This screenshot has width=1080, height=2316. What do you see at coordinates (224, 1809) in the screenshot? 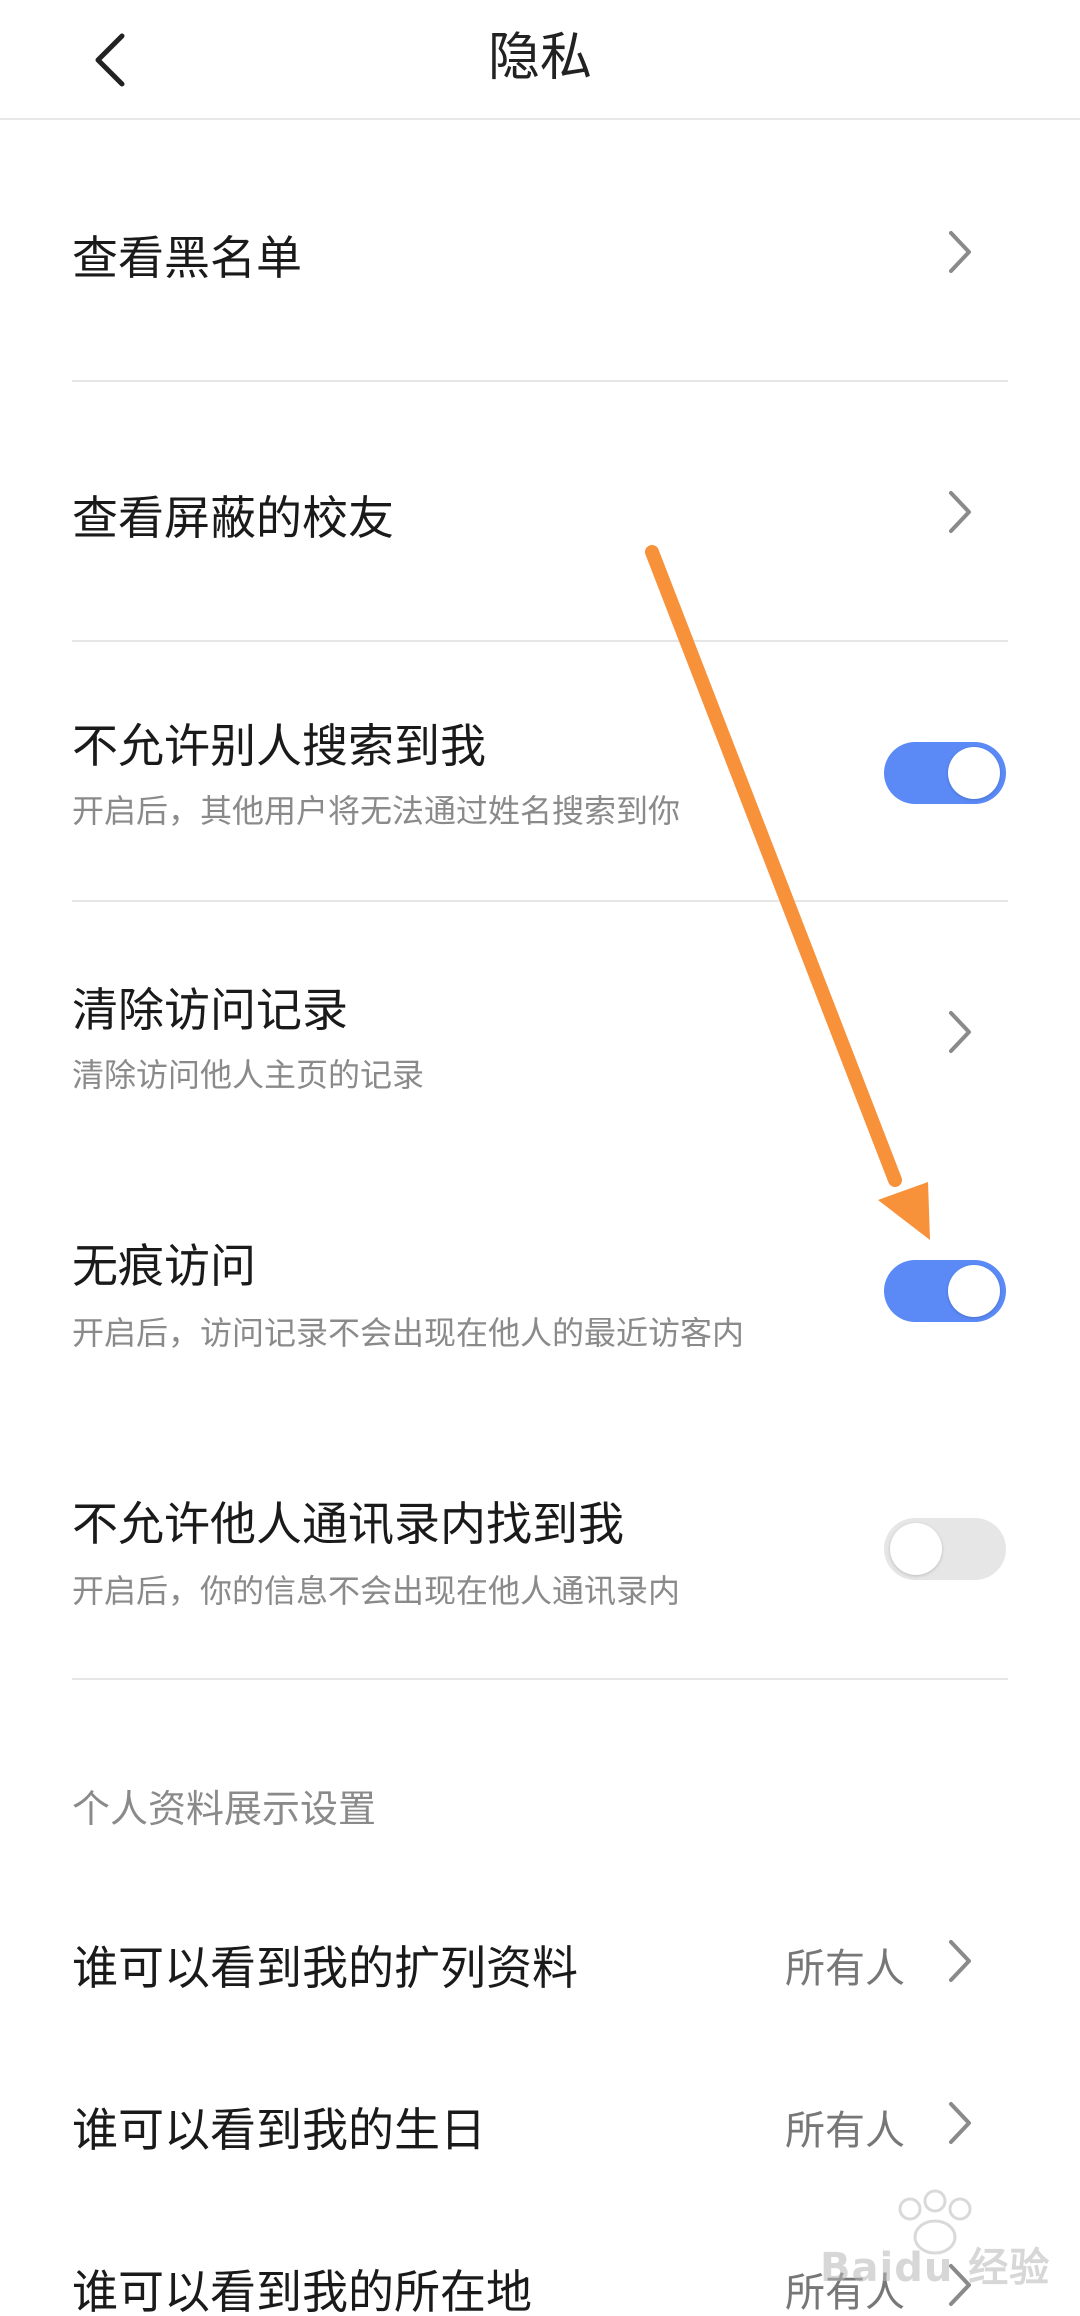
I see `profile-display-section-title: 个人资料展示设置` at bounding box center [224, 1809].